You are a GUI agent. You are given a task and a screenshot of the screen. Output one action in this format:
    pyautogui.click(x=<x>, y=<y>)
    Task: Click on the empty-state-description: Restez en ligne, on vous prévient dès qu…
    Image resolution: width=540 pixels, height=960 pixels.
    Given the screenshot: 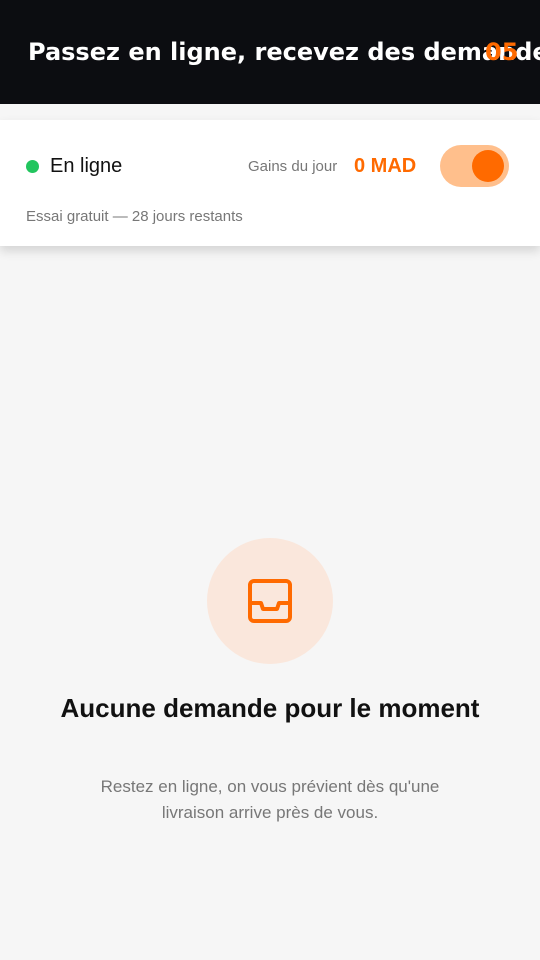 What is the action you would take?
    pyautogui.click(x=270, y=799)
    